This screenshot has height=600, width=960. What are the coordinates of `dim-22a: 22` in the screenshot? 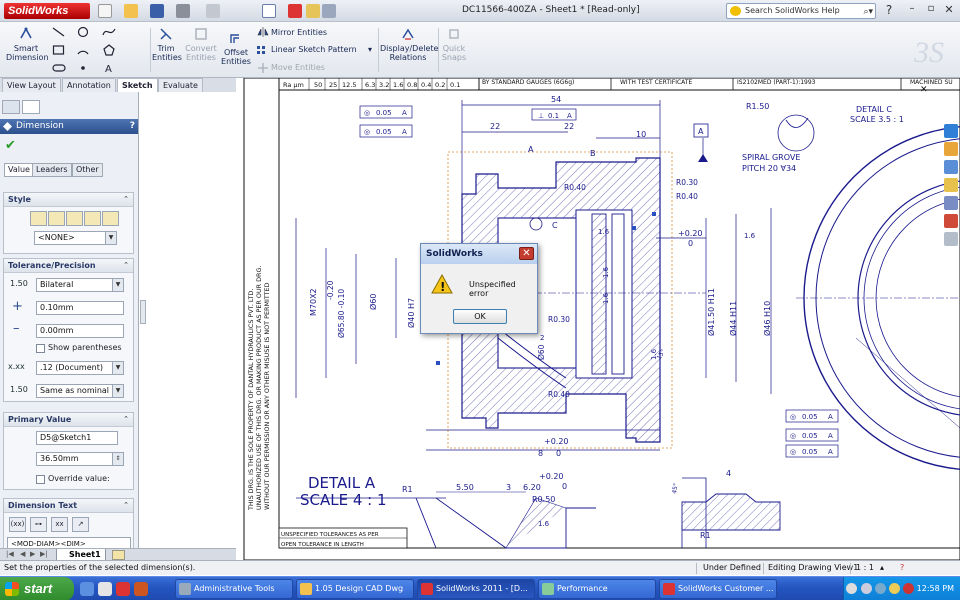 It's located at (495, 126).